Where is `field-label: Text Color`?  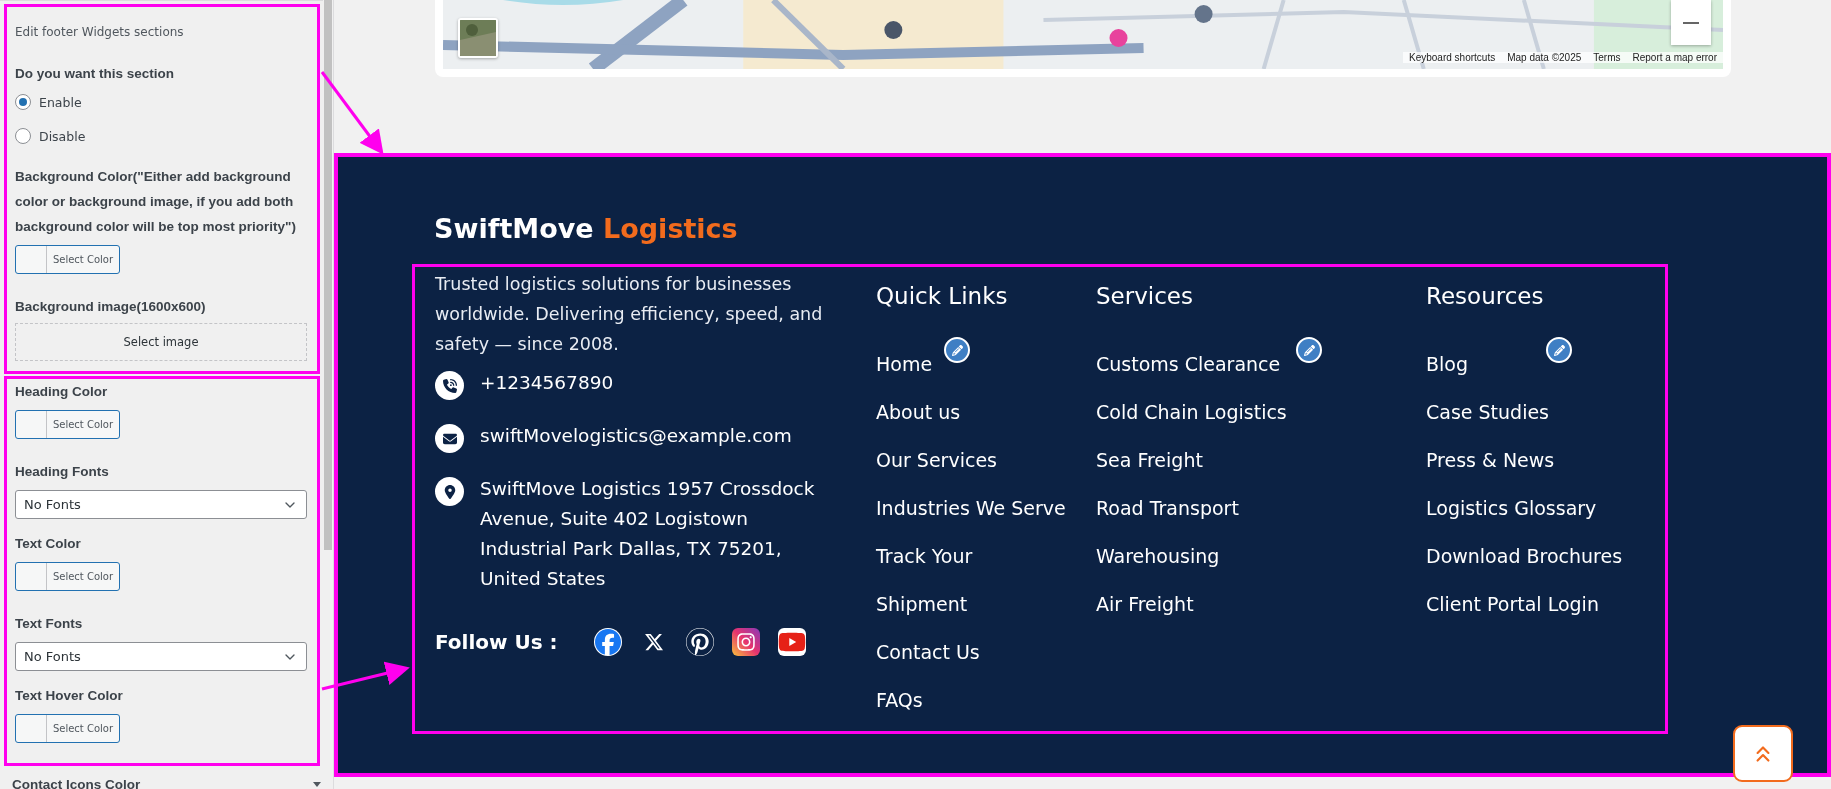
field-label: Text Color is located at coordinates (48, 544).